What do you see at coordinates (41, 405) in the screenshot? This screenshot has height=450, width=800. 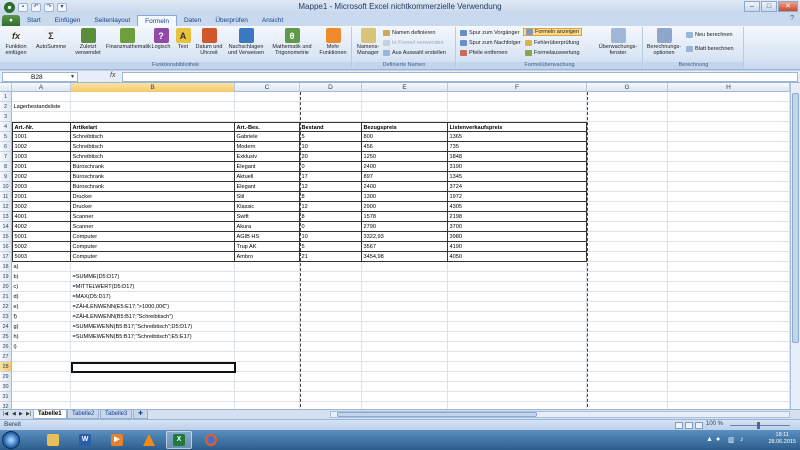 I see `cell-a32` at bounding box center [41, 405].